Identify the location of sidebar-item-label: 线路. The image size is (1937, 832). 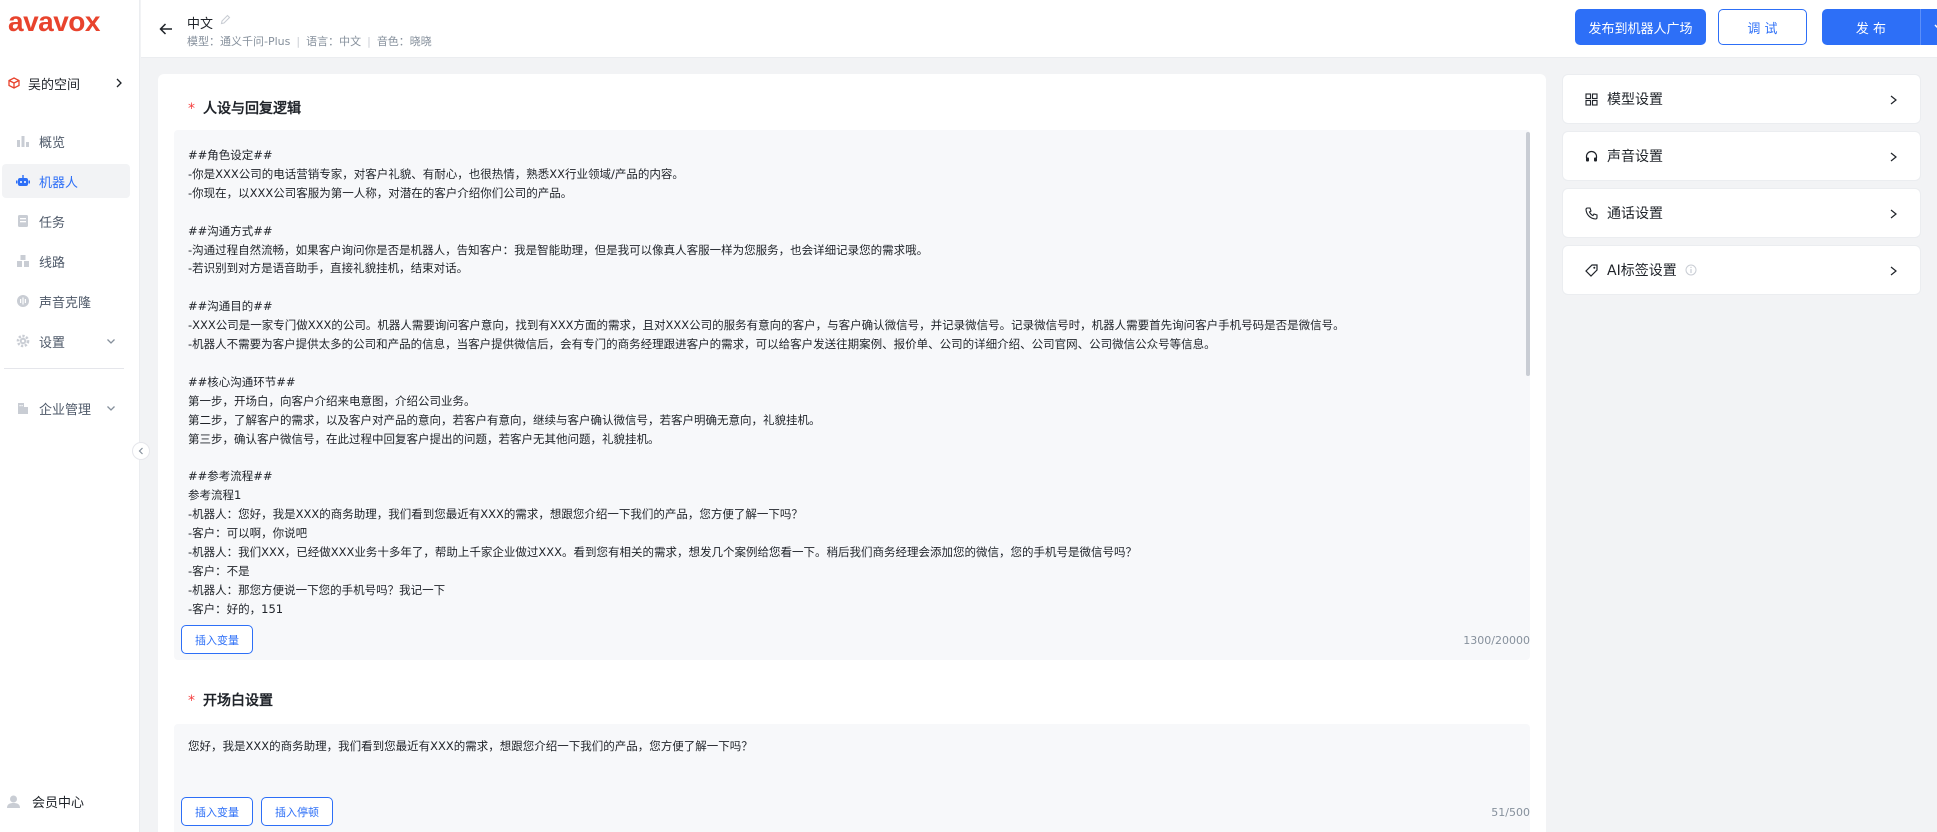
(52, 263).